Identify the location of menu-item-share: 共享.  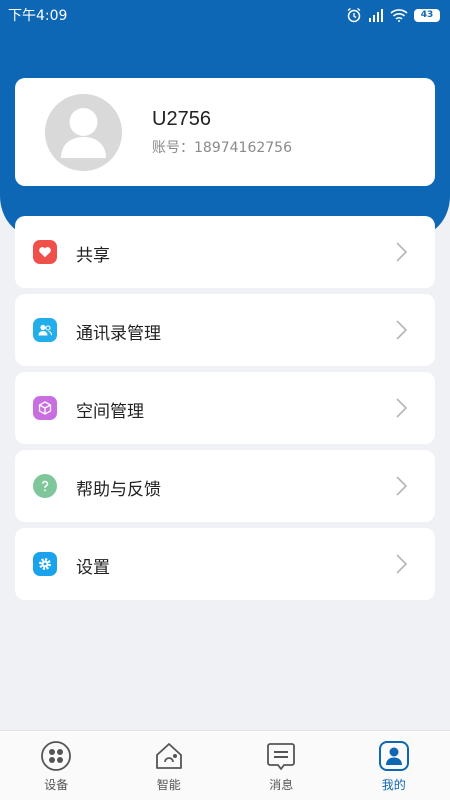
(225, 252).